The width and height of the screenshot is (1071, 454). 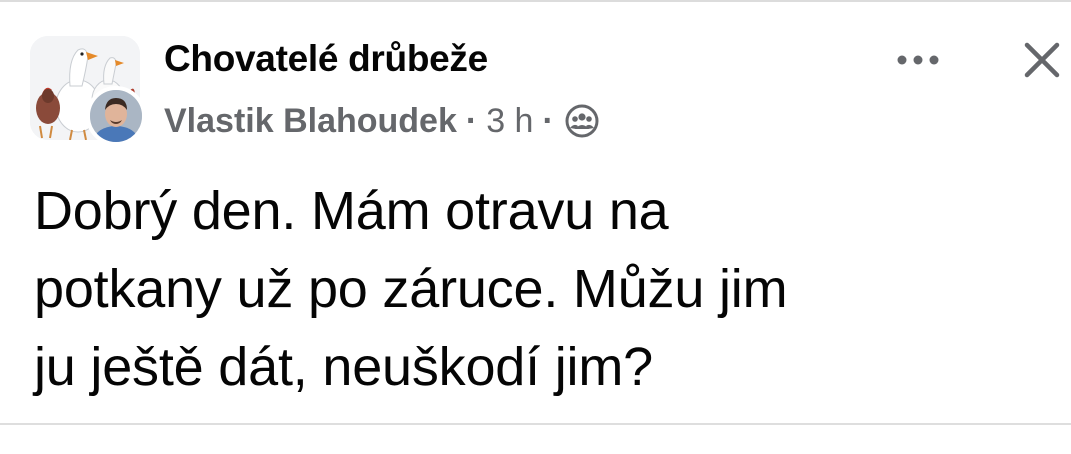 What do you see at coordinates (310, 121) in the screenshot?
I see `author-name: Vlastik Blahoudek` at bounding box center [310, 121].